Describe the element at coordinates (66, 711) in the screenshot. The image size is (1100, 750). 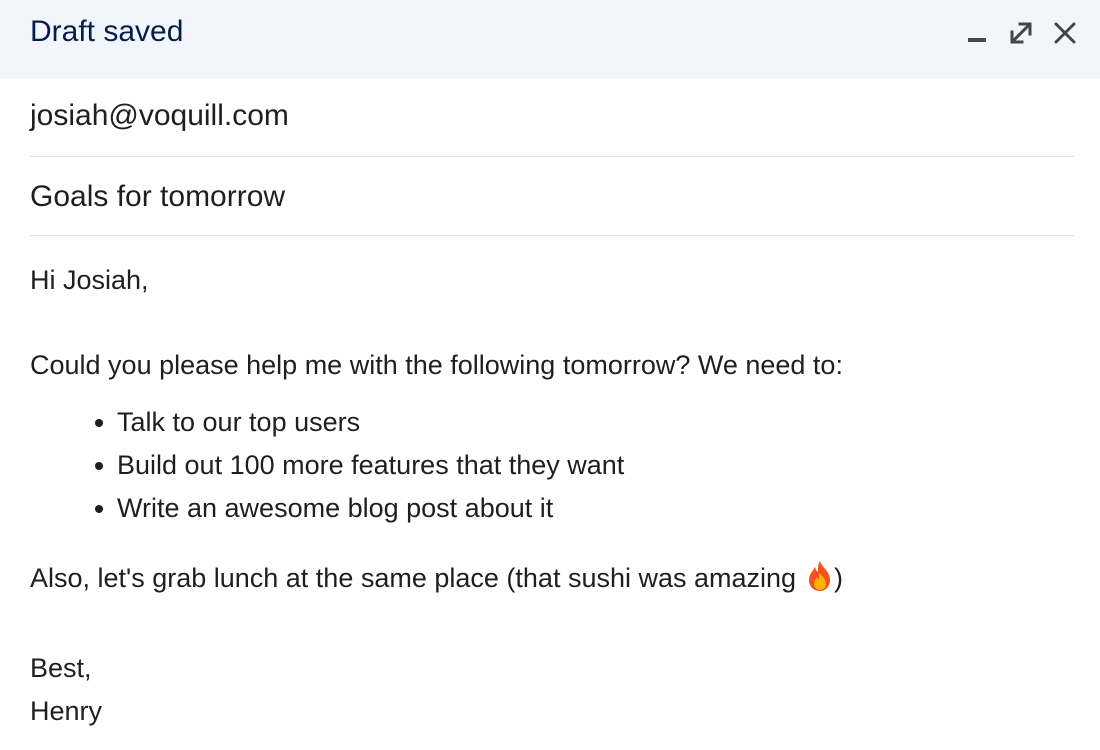
I see `signature-line: Henry` at that location.